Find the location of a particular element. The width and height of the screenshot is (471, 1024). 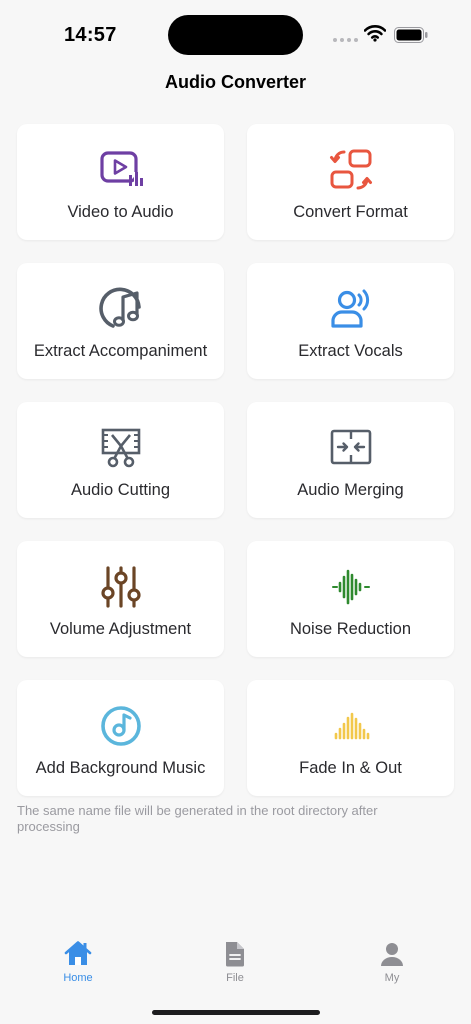

person-icon is located at coordinates (392, 954).